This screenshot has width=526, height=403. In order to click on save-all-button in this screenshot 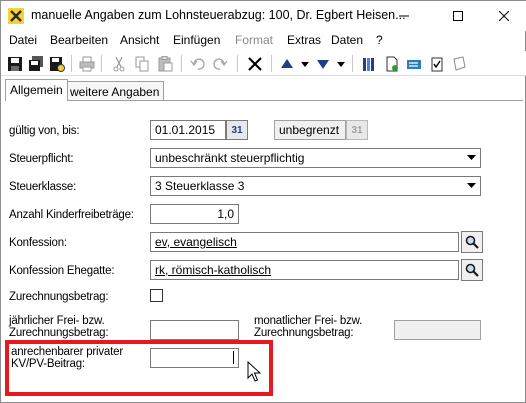, I will do `click(36, 63)`.